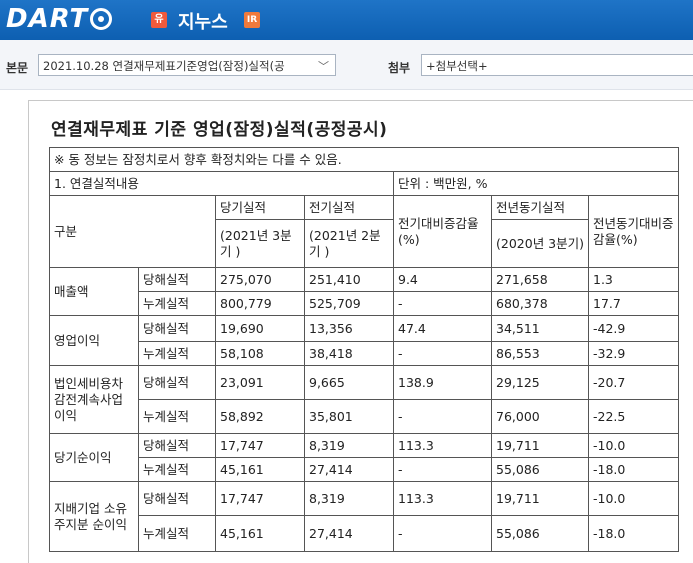  I want to click on table-row: 누계실적 58,108 38,418 - 86,553 -32.9, so click(364, 353).